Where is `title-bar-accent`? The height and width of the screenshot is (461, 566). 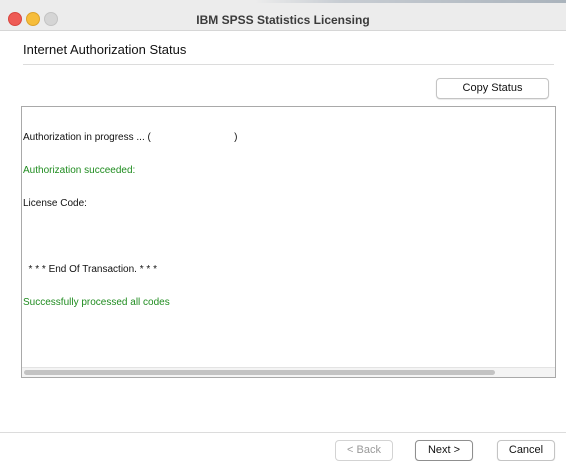
title-bar-accent is located at coordinates (283, 1).